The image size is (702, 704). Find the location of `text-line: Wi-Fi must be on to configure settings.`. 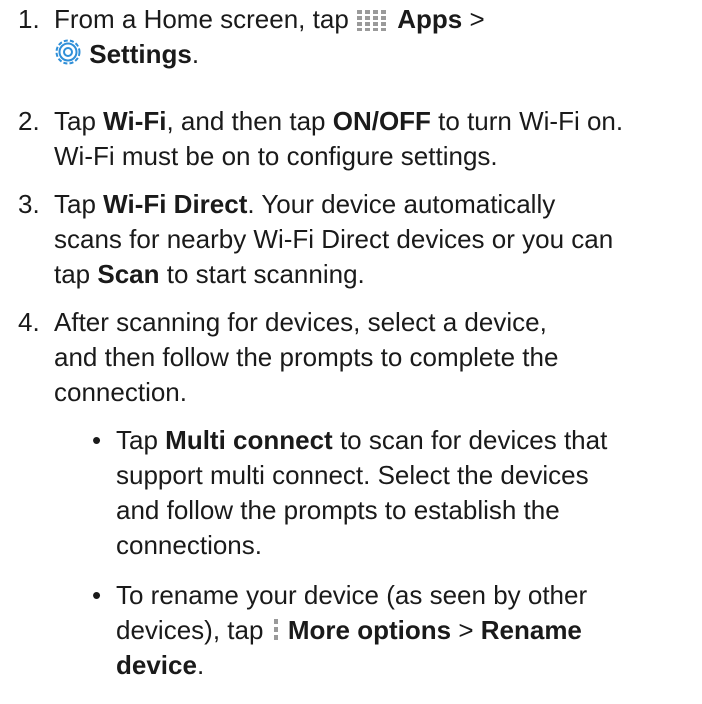

text-line: Wi-Fi must be on to configure settings. is located at coordinates (276, 156).